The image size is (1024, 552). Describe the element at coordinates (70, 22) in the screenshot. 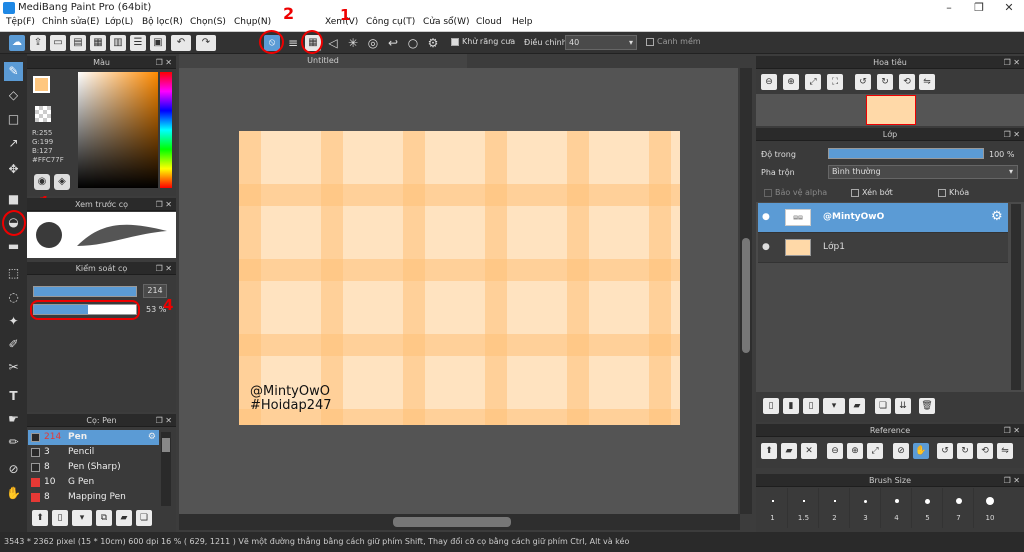

I see `menu-edit: Chỉnh sửa(E)` at that location.